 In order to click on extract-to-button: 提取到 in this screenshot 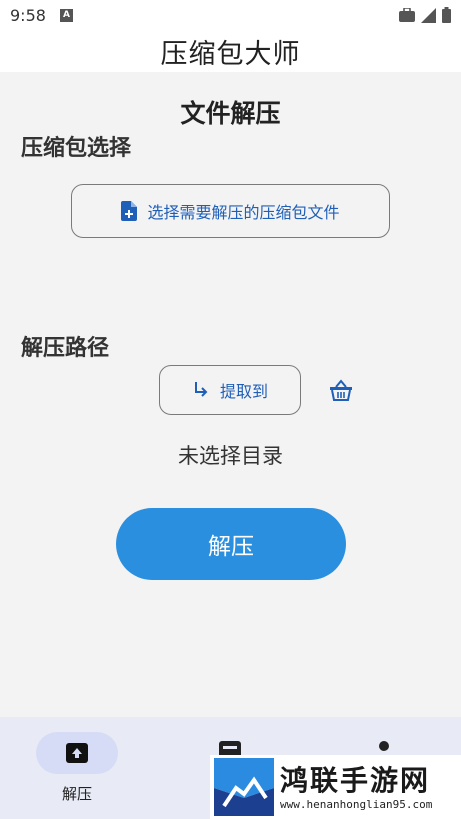, I will do `click(230, 390)`.